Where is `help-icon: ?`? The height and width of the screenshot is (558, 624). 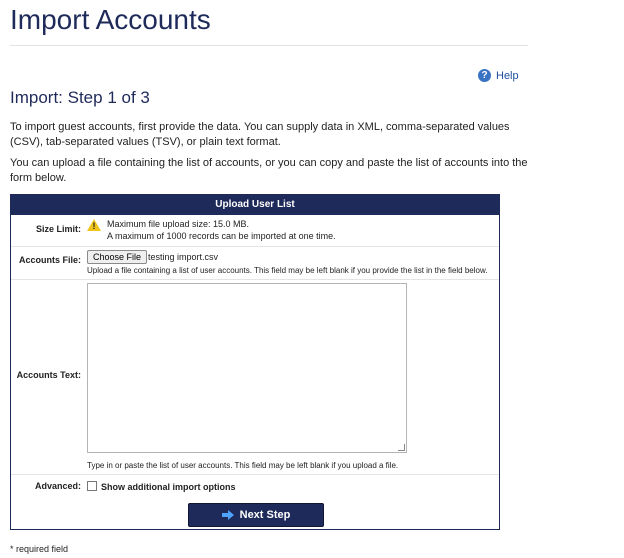 help-icon: ? is located at coordinates (484, 75).